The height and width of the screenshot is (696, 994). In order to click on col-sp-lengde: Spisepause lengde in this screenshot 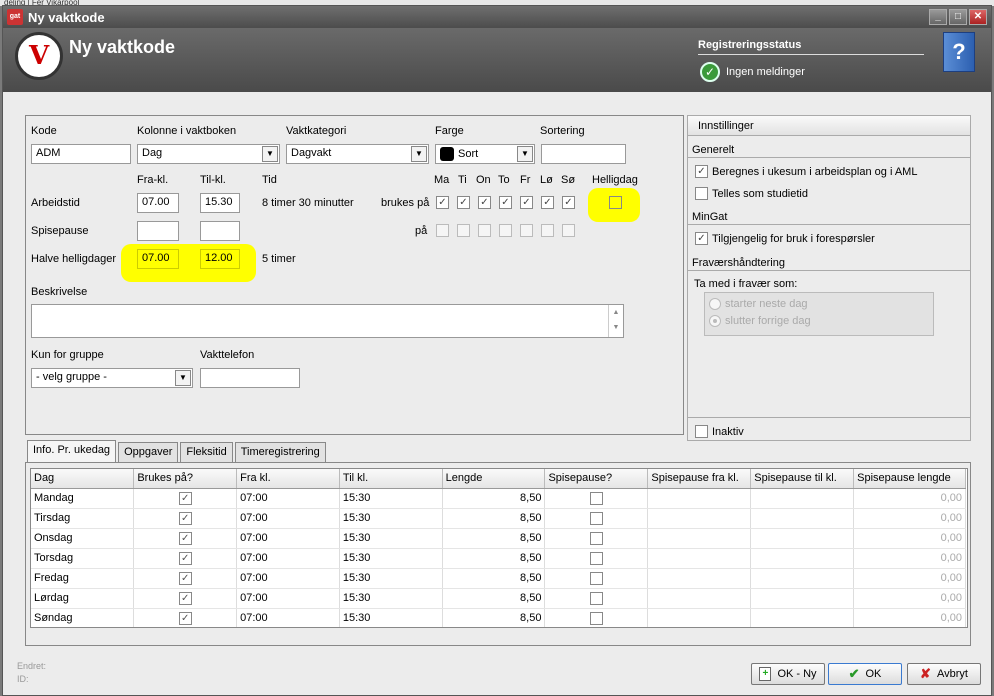, I will do `click(909, 479)`.